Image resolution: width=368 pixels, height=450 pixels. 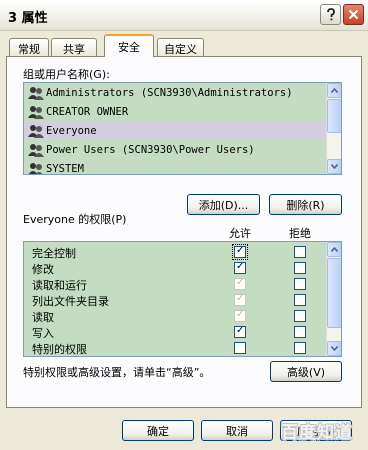 What do you see at coordinates (66, 74) in the screenshot?
I see `groups-label: 组或用户名称(G):` at bounding box center [66, 74].